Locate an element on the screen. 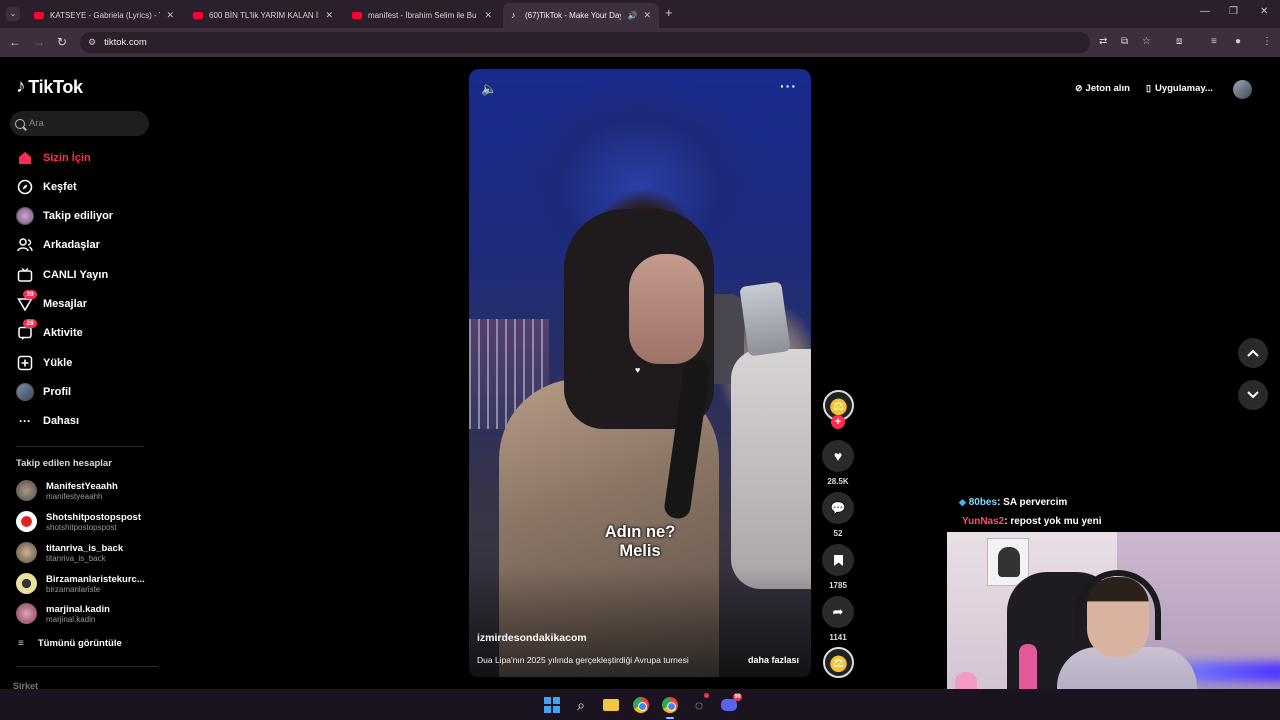  followed-account: Birzamanlaristekurc... birzamanlariste is located at coordinates (80, 583).